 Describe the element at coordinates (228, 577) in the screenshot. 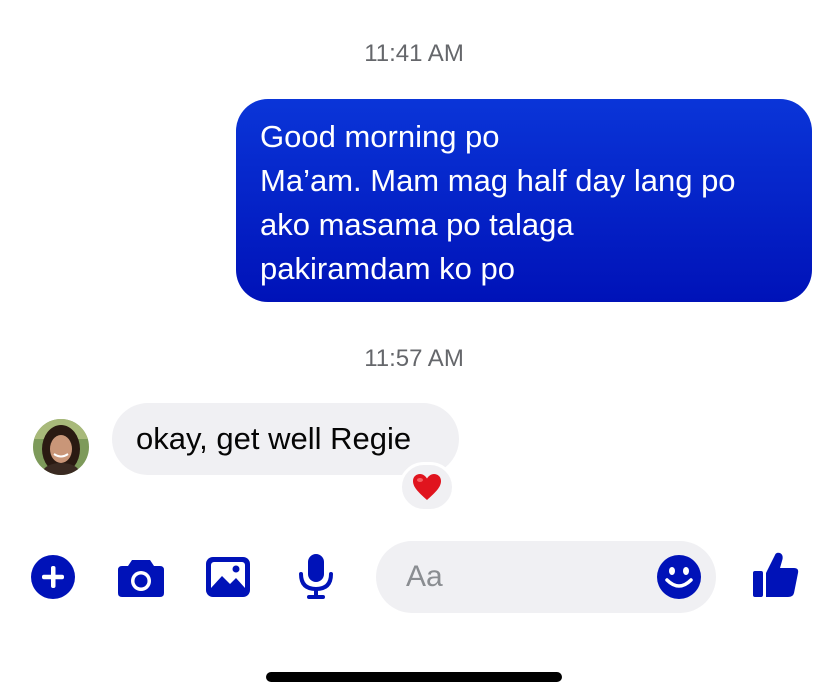

I see `gallery-icon` at that location.